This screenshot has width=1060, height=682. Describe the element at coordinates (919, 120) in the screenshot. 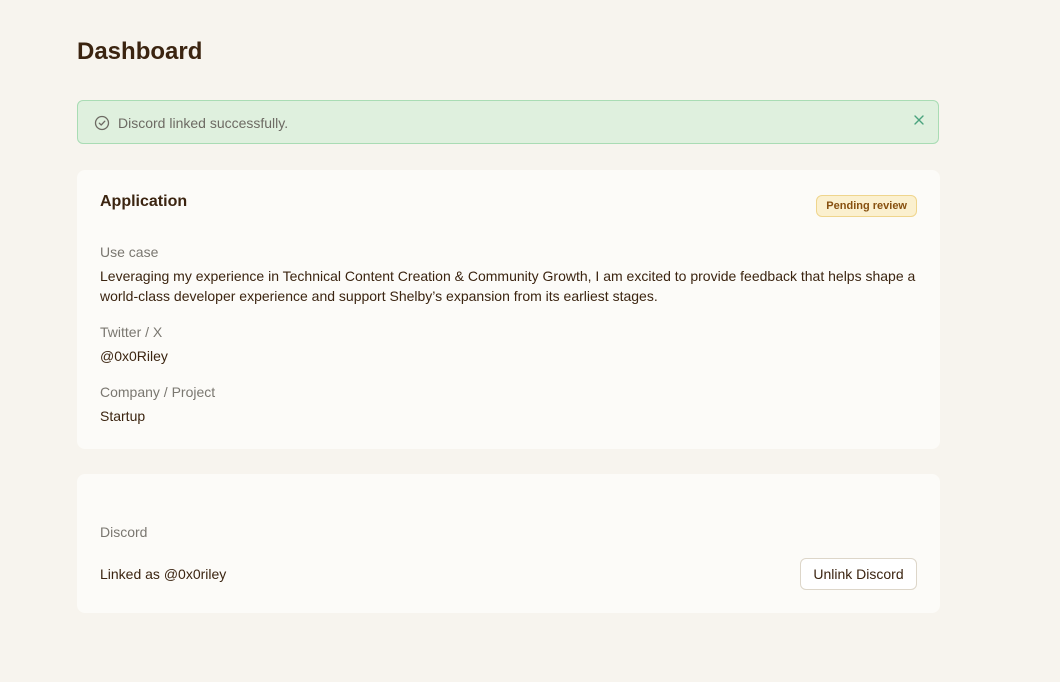

I see `close-icon` at that location.